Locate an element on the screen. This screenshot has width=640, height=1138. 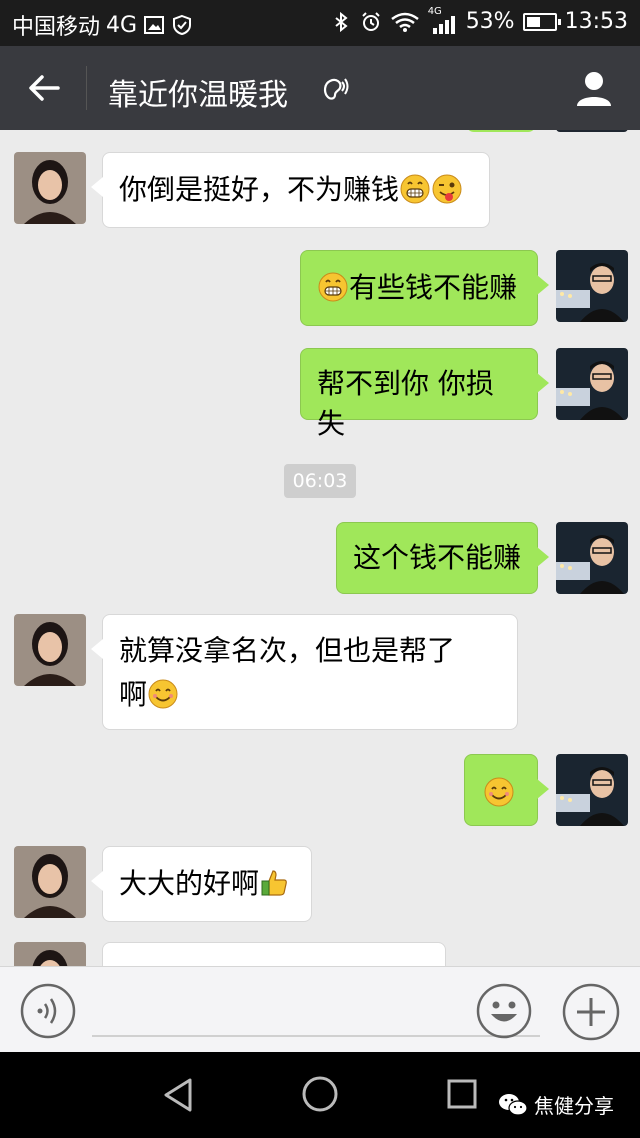
voice-icon is located at coordinates (48, 1011).